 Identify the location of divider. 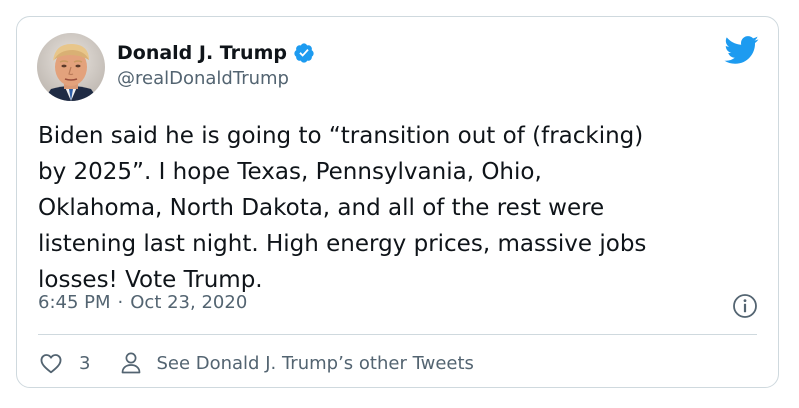
(397, 334).